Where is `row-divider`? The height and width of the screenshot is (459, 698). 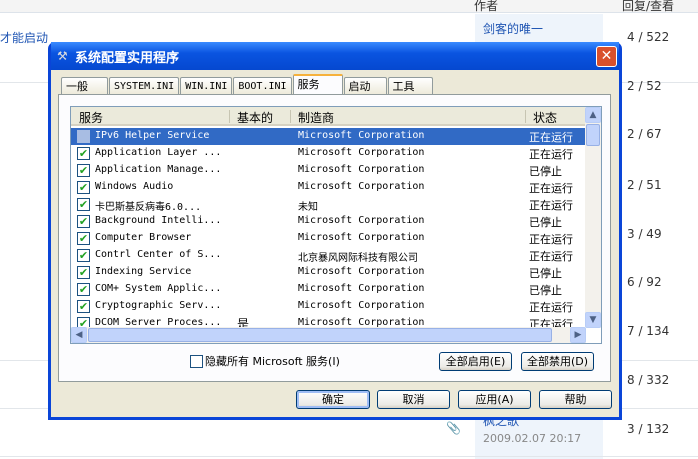
row-divider is located at coordinates (349, 456).